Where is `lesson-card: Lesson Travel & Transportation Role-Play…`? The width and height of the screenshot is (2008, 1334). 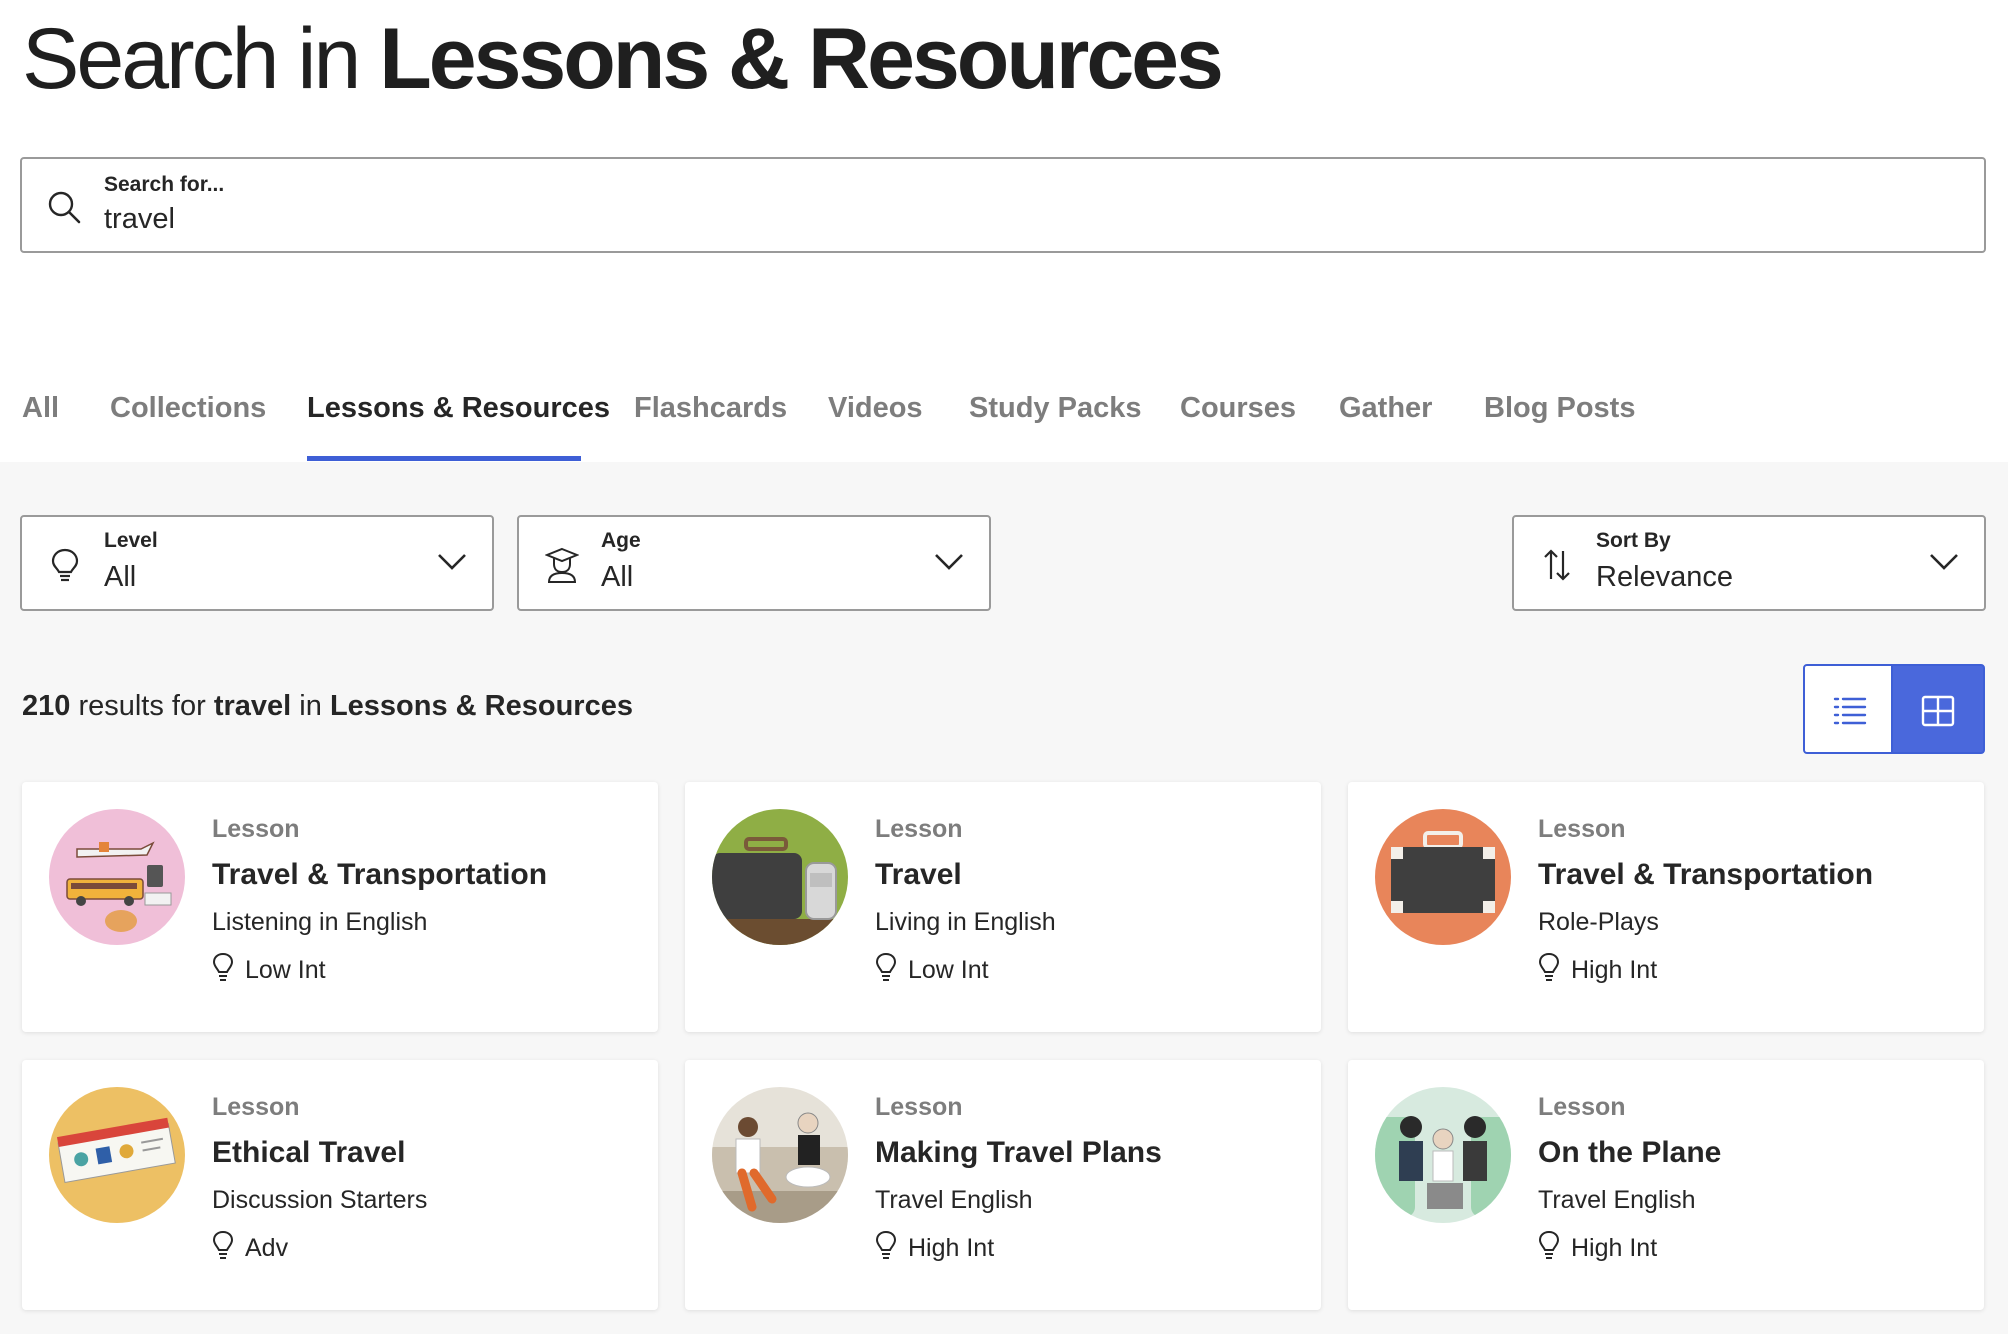 lesson-card: Lesson Travel & Transportation Role-Play… is located at coordinates (1666, 907).